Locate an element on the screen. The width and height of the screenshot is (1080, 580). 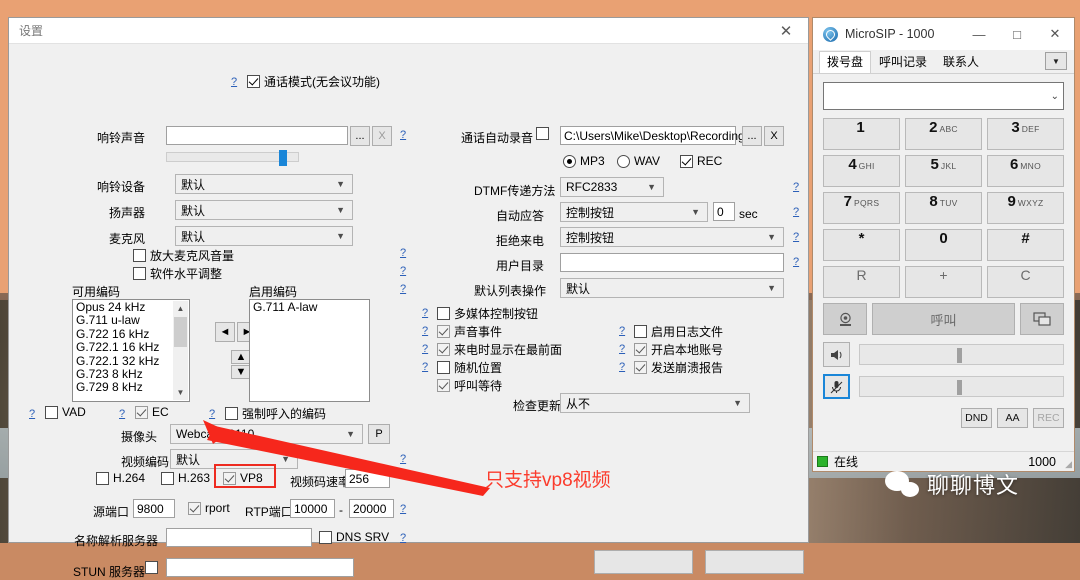
tab-contacts: 联系人 is located at coordinates (961, 62).